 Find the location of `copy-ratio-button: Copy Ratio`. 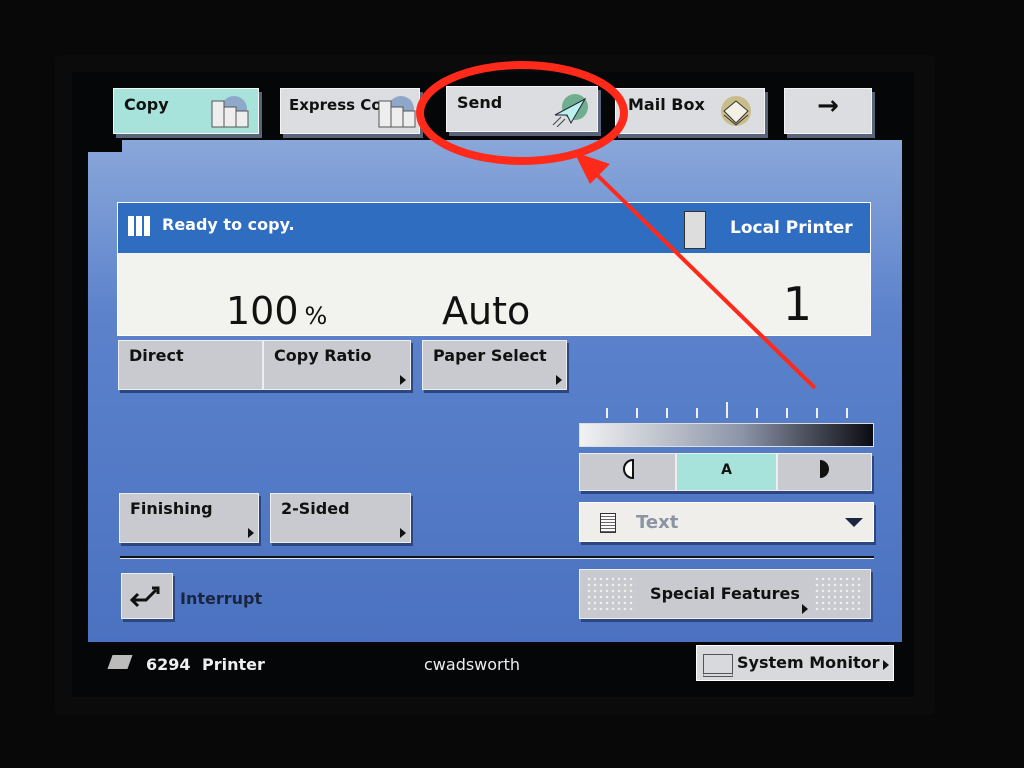

copy-ratio-button: Copy Ratio is located at coordinates (337, 365).